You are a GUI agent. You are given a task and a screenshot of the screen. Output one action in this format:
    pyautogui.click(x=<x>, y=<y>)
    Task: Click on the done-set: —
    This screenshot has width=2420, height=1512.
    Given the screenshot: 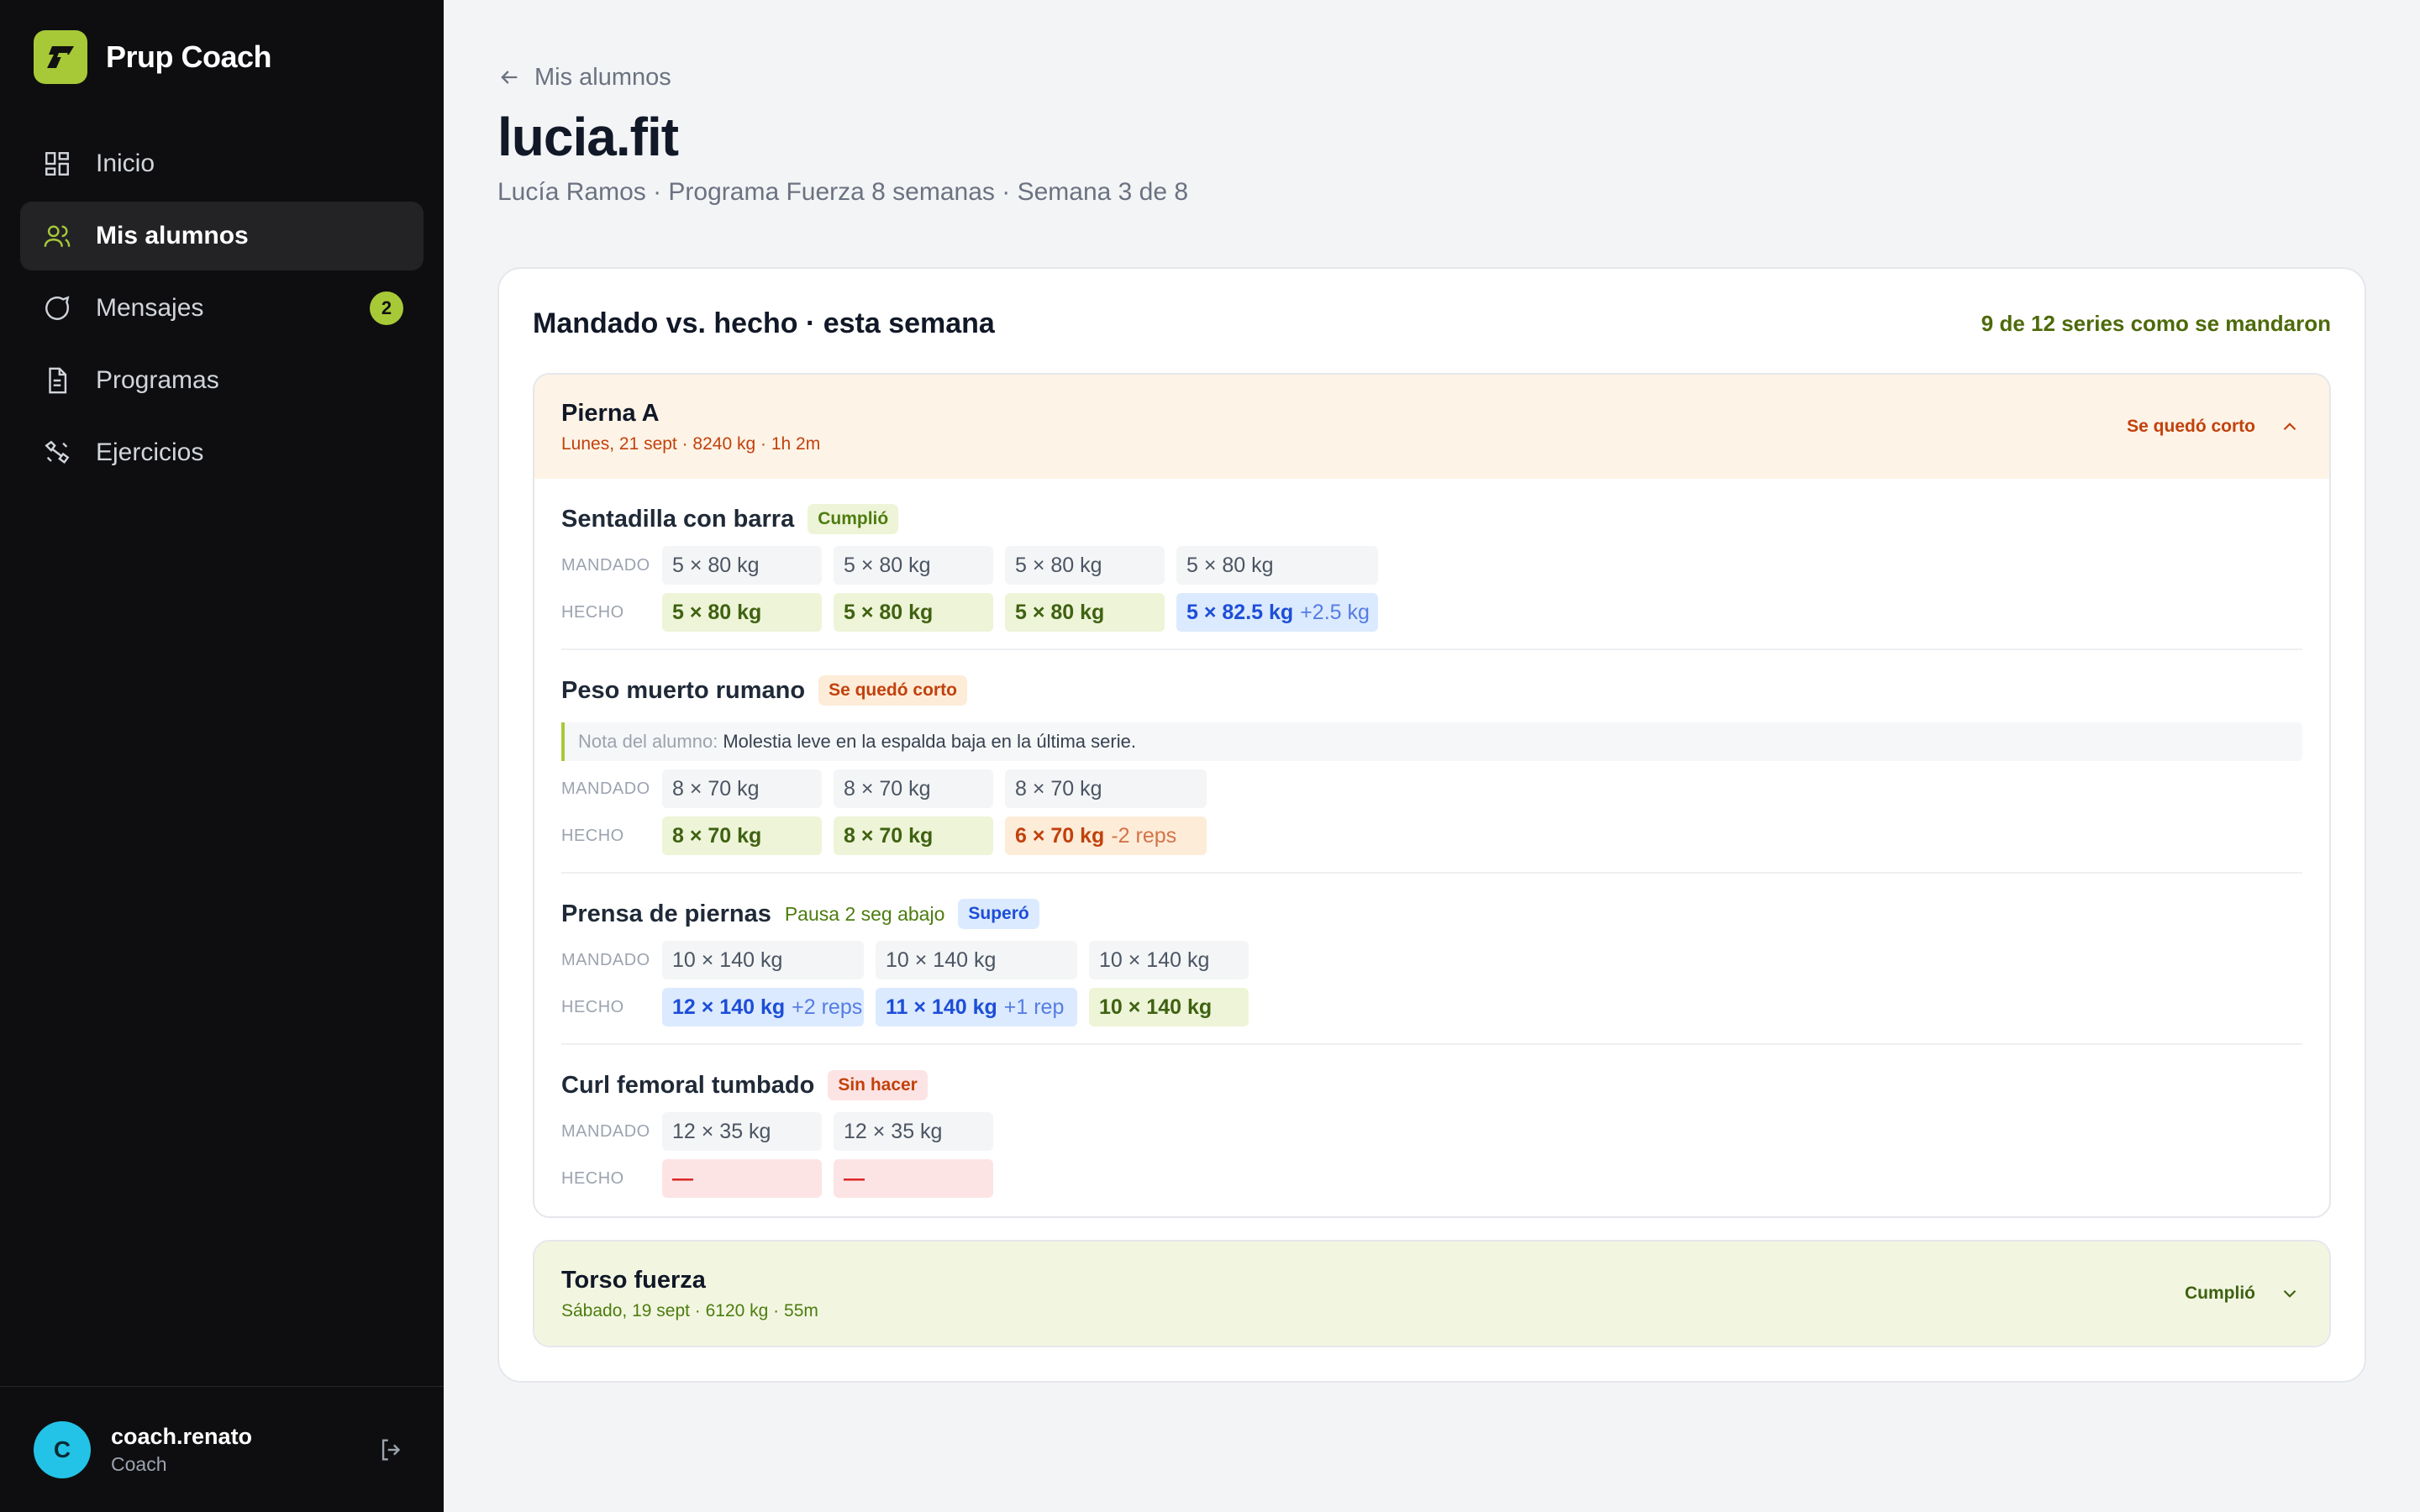 What is the action you would take?
    pyautogui.click(x=742, y=1178)
    